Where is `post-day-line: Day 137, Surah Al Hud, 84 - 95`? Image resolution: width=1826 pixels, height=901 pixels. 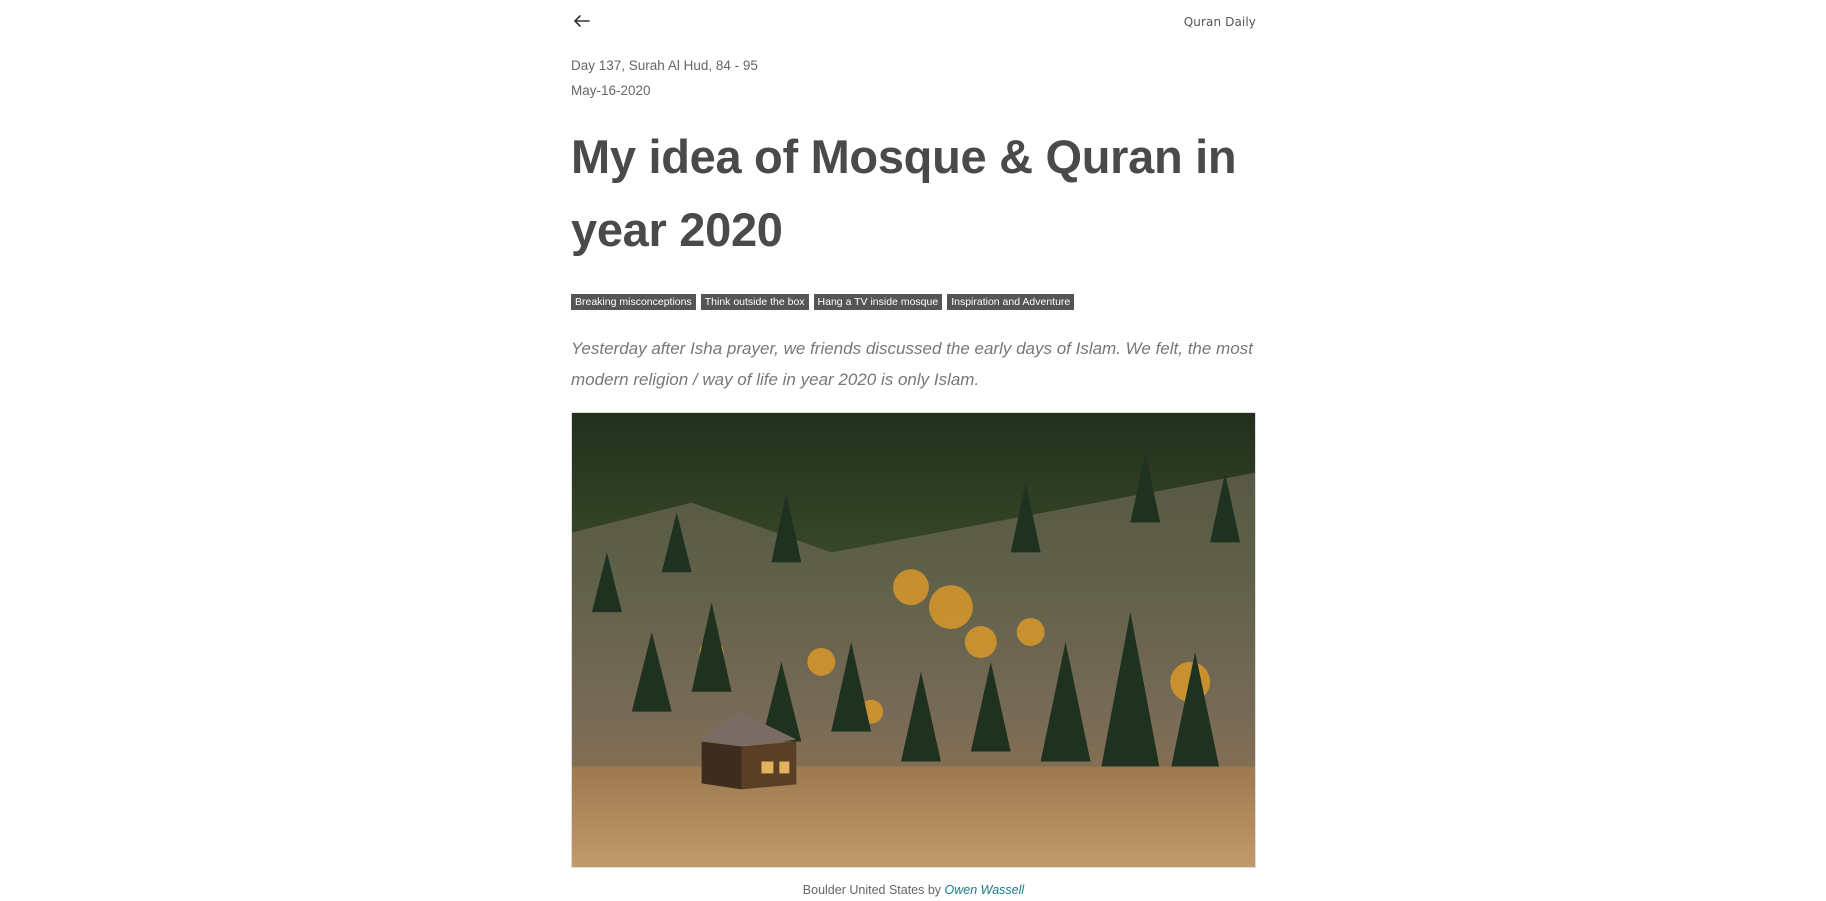
post-day-line: Day 137, Surah Al Hud, 84 - 95 is located at coordinates (664, 65).